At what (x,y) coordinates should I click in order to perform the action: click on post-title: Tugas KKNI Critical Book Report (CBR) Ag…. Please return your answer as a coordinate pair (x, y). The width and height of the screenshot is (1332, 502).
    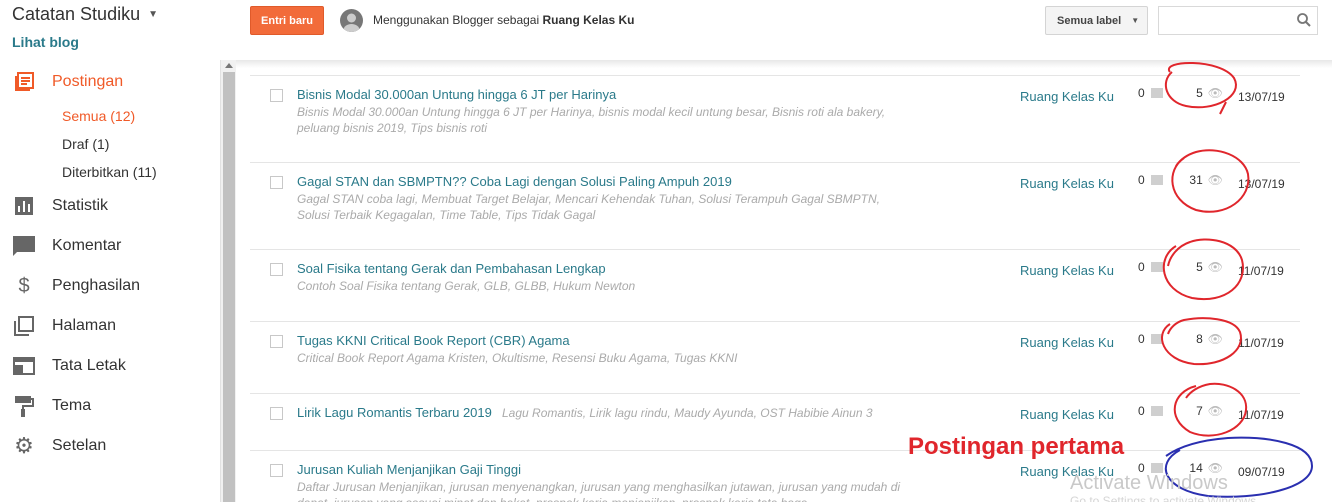
    Looking at the image, I should click on (433, 340).